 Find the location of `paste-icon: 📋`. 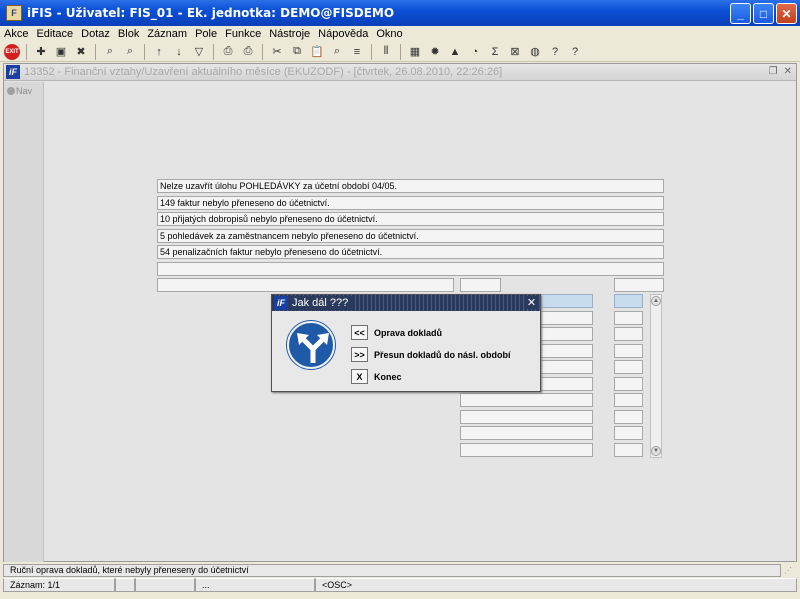

paste-icon: 📋 is located at coordinates (317, 52).